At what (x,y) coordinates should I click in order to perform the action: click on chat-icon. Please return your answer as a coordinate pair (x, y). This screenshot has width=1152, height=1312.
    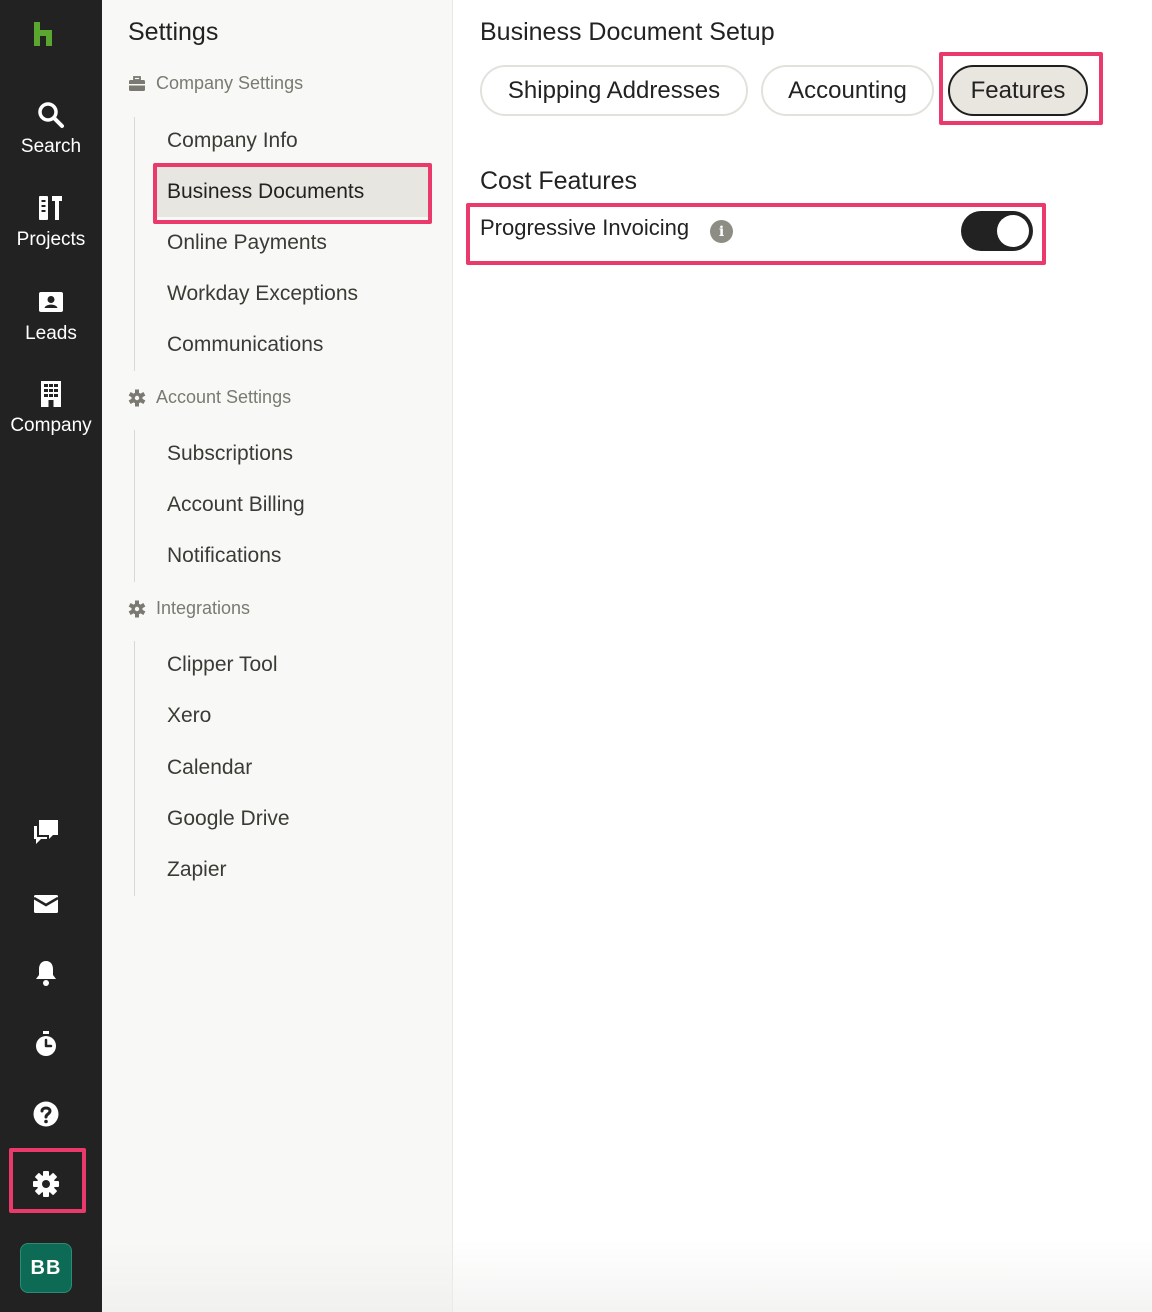
    Looking at the image, I should click on (46, 832).